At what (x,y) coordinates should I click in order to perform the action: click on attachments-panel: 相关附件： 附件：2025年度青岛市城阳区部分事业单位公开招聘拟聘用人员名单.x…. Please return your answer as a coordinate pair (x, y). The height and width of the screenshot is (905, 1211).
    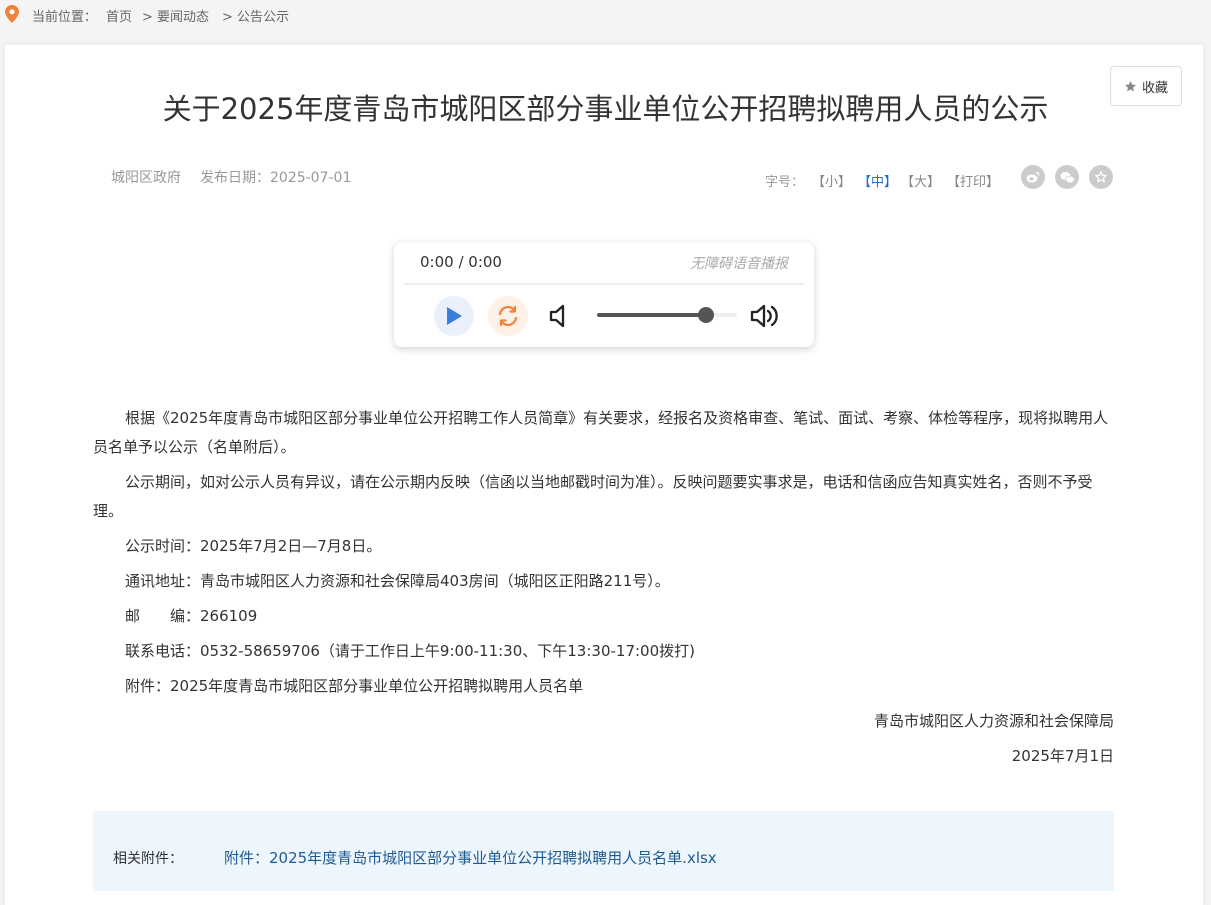
    Looking at the image, I should click on (603, 851).